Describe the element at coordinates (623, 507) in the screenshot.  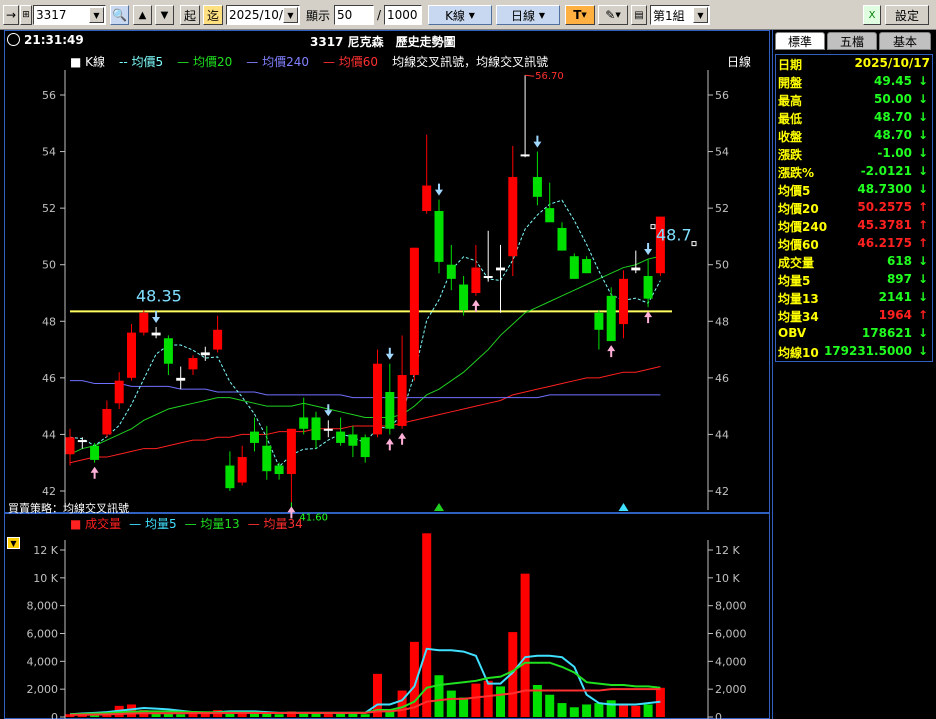
I see `crossover-triangle-icon` at that location.